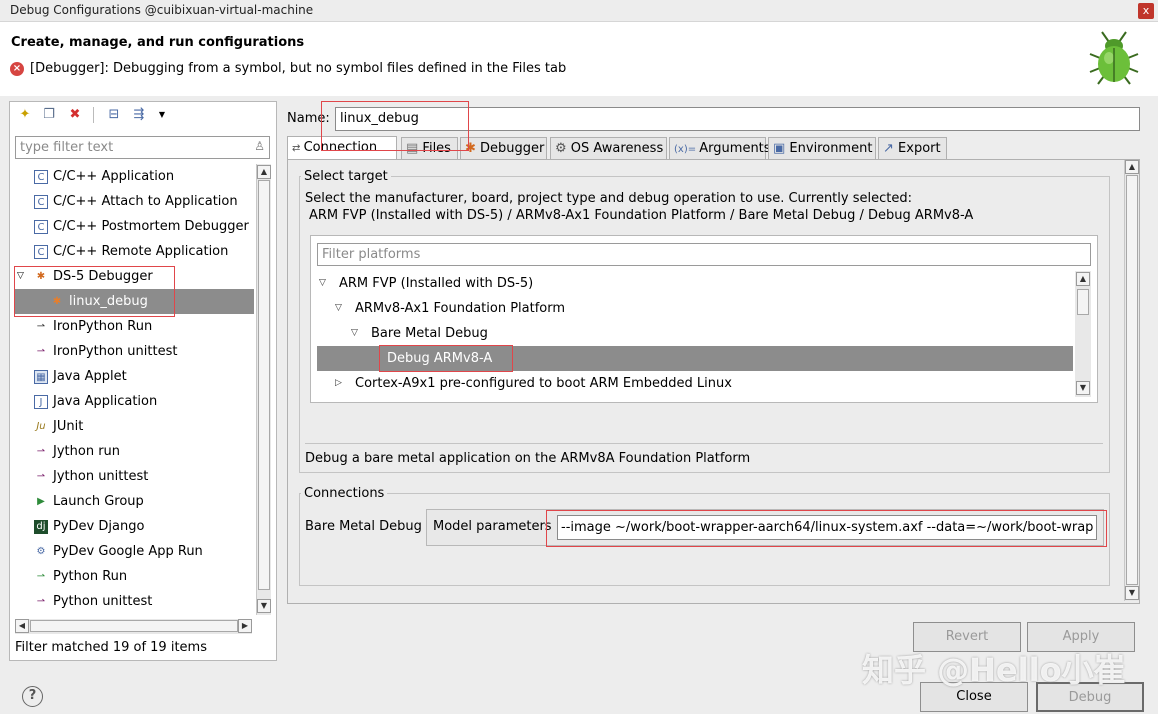  What do you see at coordinates (94, 291) in the screenshot?
I see `annotation-box-tree` at bounding box center [94, 291].